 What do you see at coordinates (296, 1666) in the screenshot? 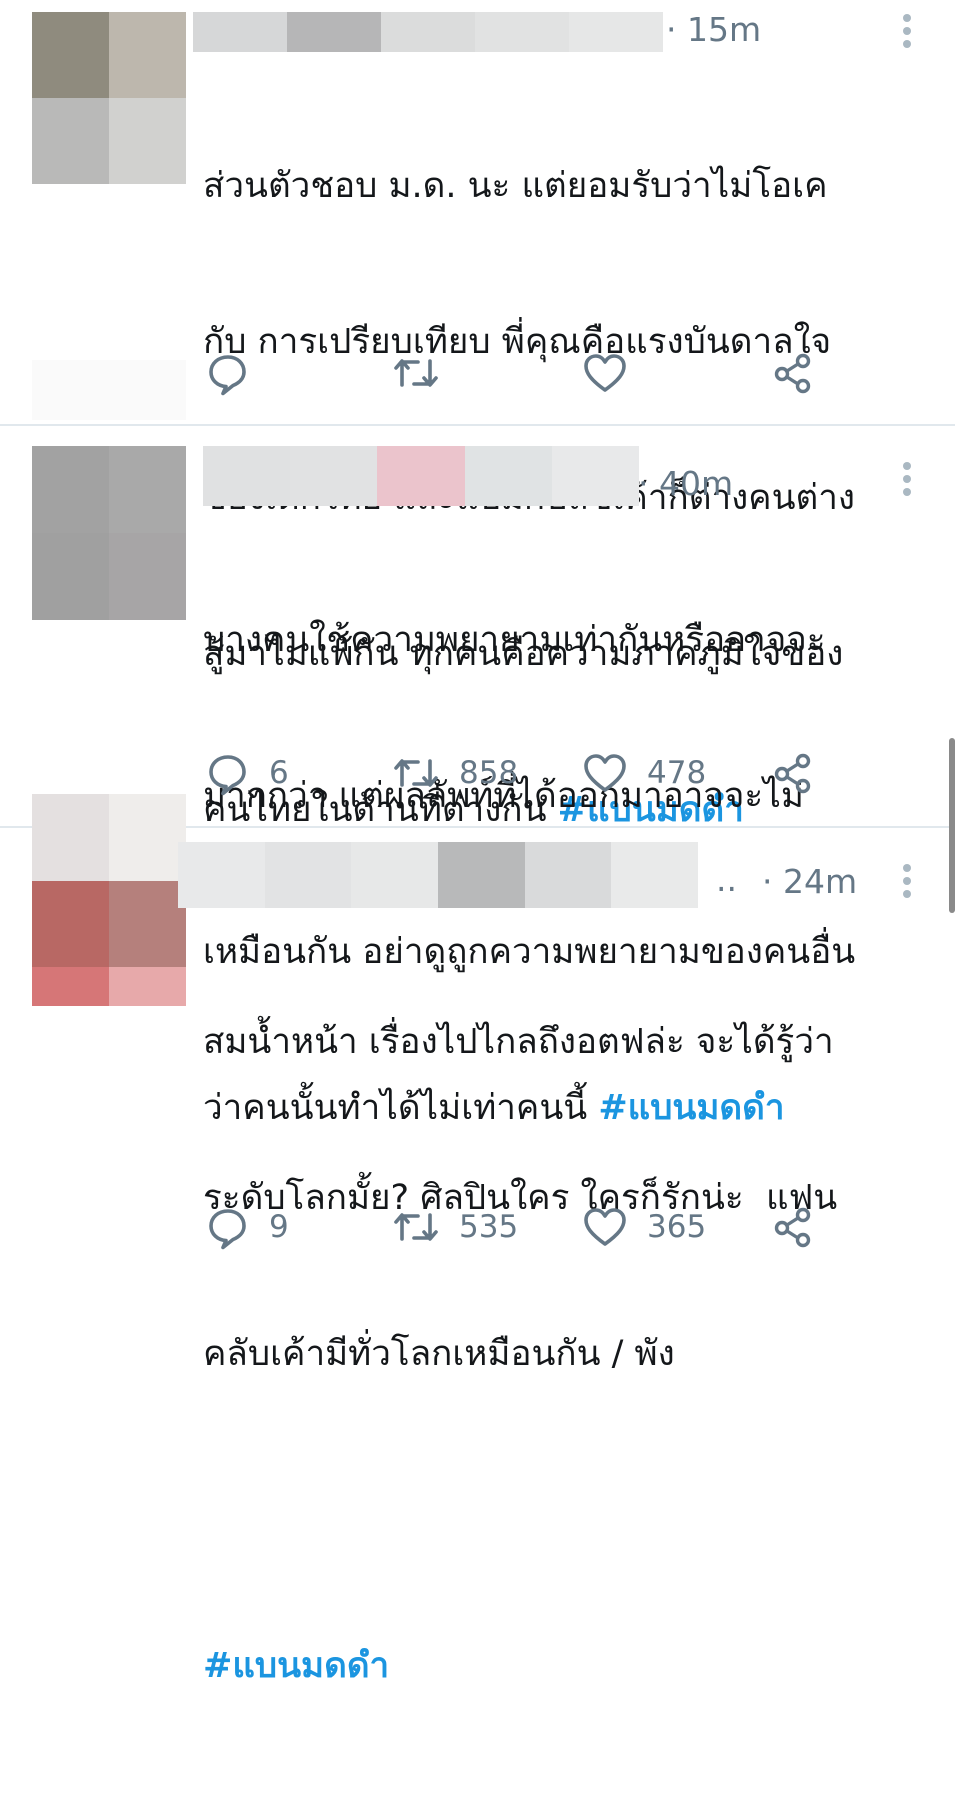
I see `hashtag-link: #แบนมดดำ` at bounding box center [296, 1666].